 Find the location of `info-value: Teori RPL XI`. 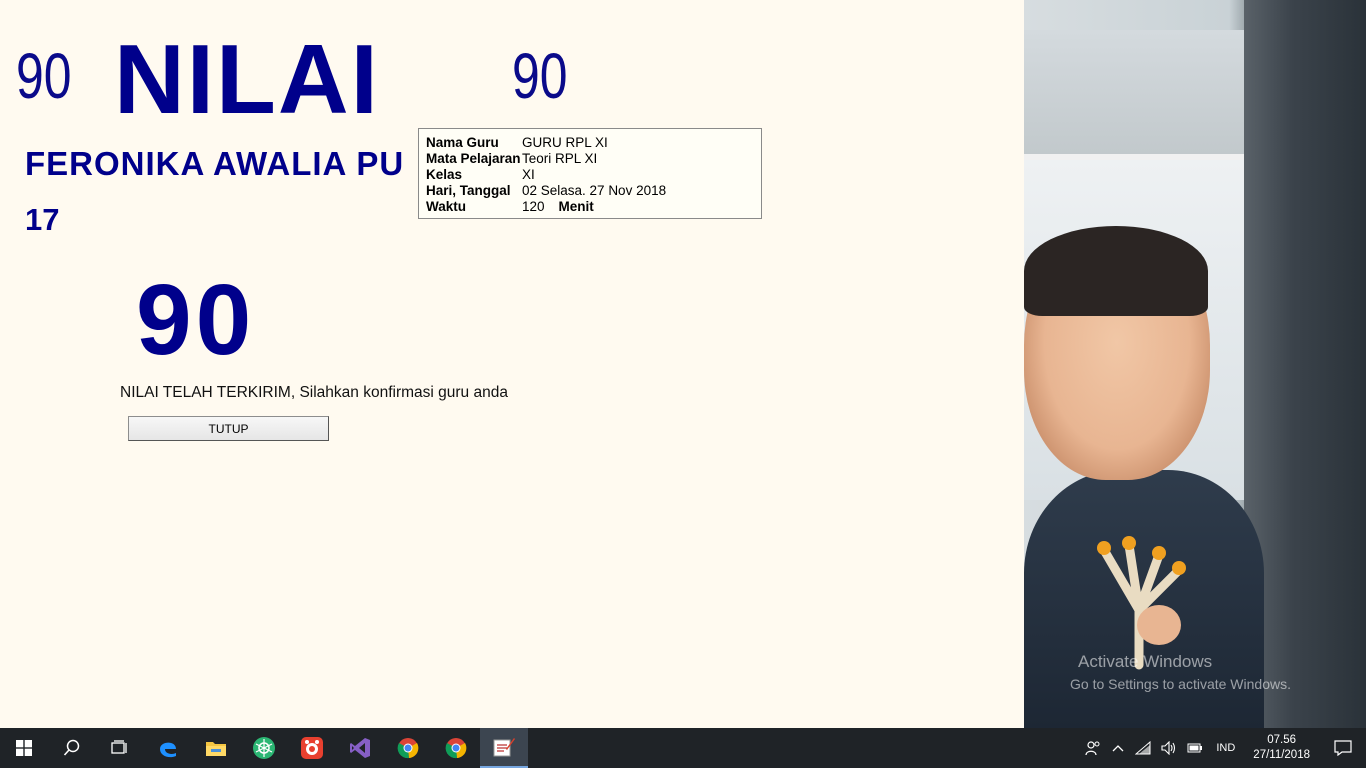

info-value: Teori RPL XI is located at coordinates (560, 158).